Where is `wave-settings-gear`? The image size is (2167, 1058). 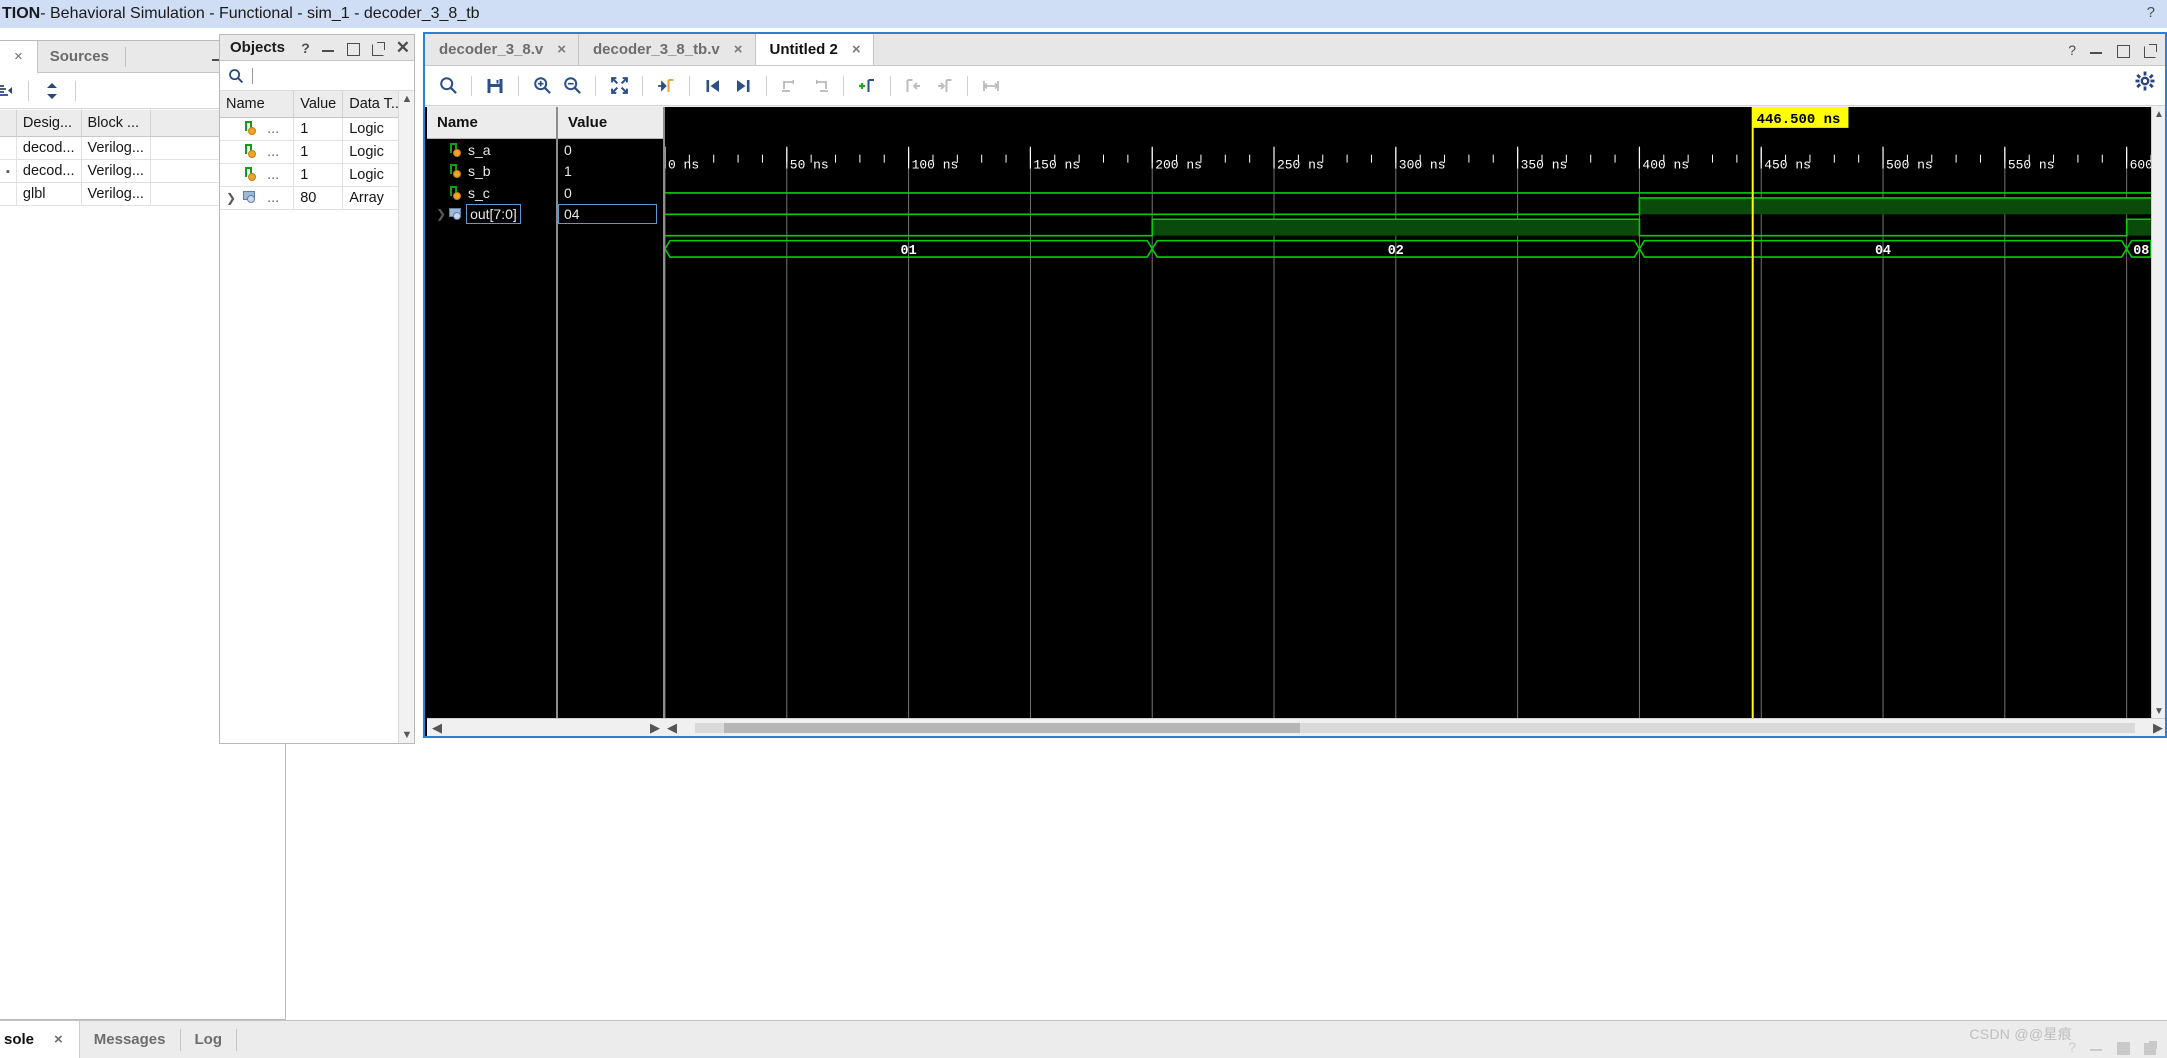
wave-settings-gear is located at coordinates (2145, 83).